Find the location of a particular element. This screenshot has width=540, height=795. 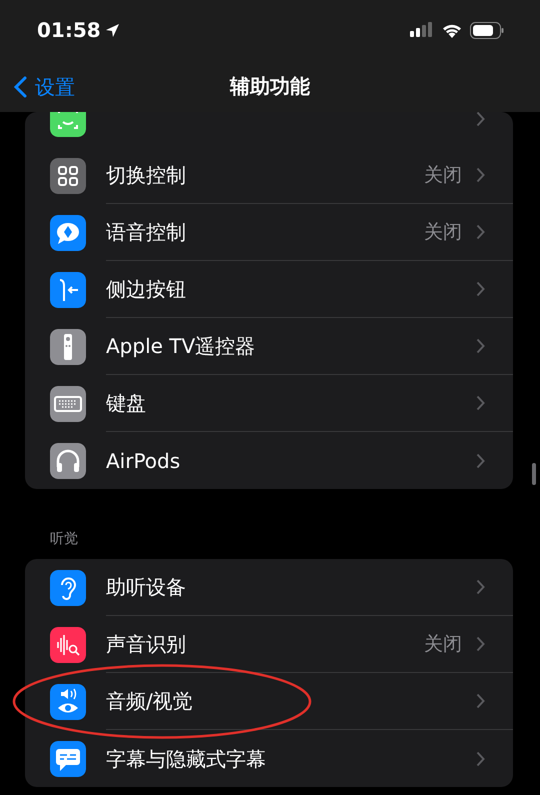

row-label: 语音控制 is located at coordinates (146, 232).